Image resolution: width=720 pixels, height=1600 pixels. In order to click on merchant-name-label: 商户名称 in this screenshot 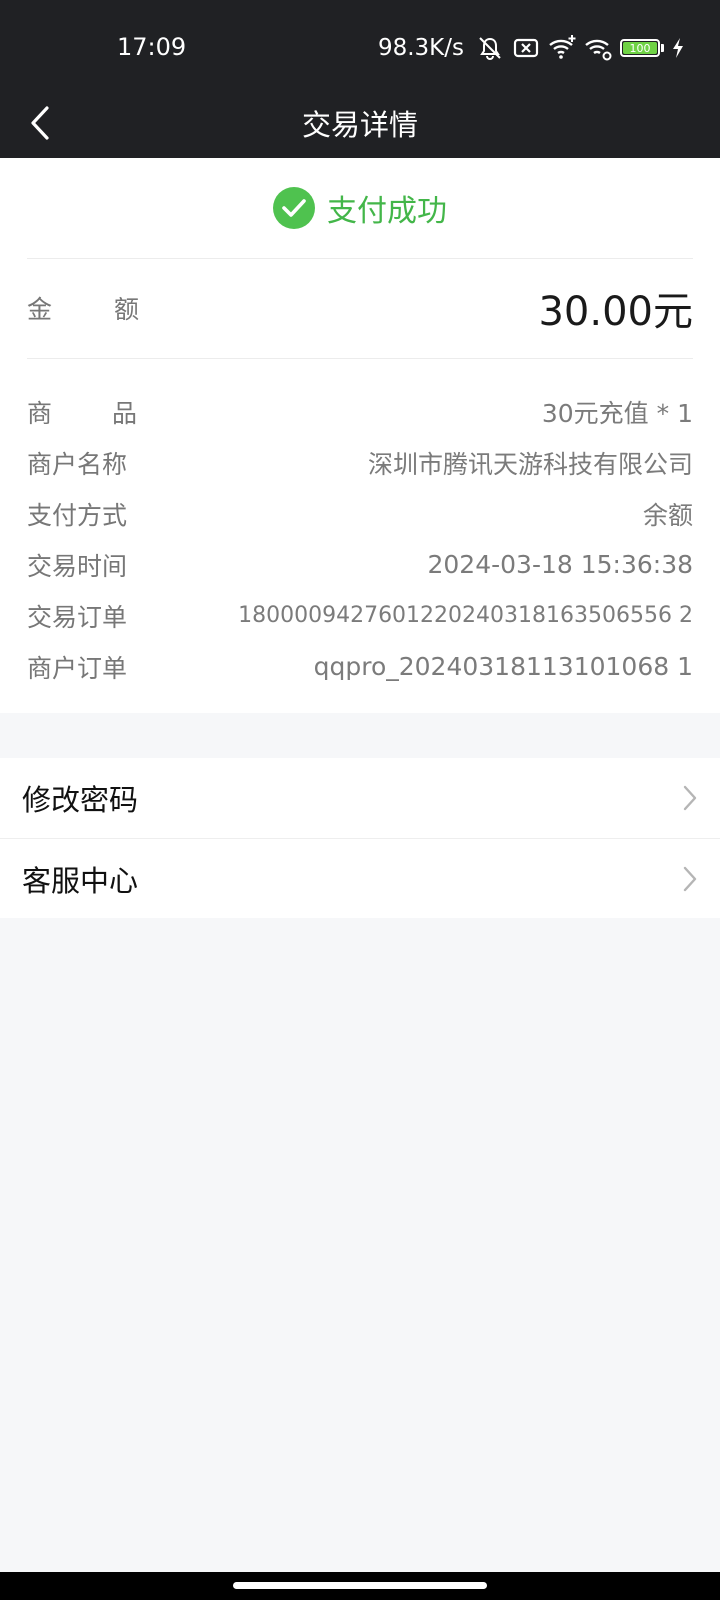, I will do `click(77, 464)`.